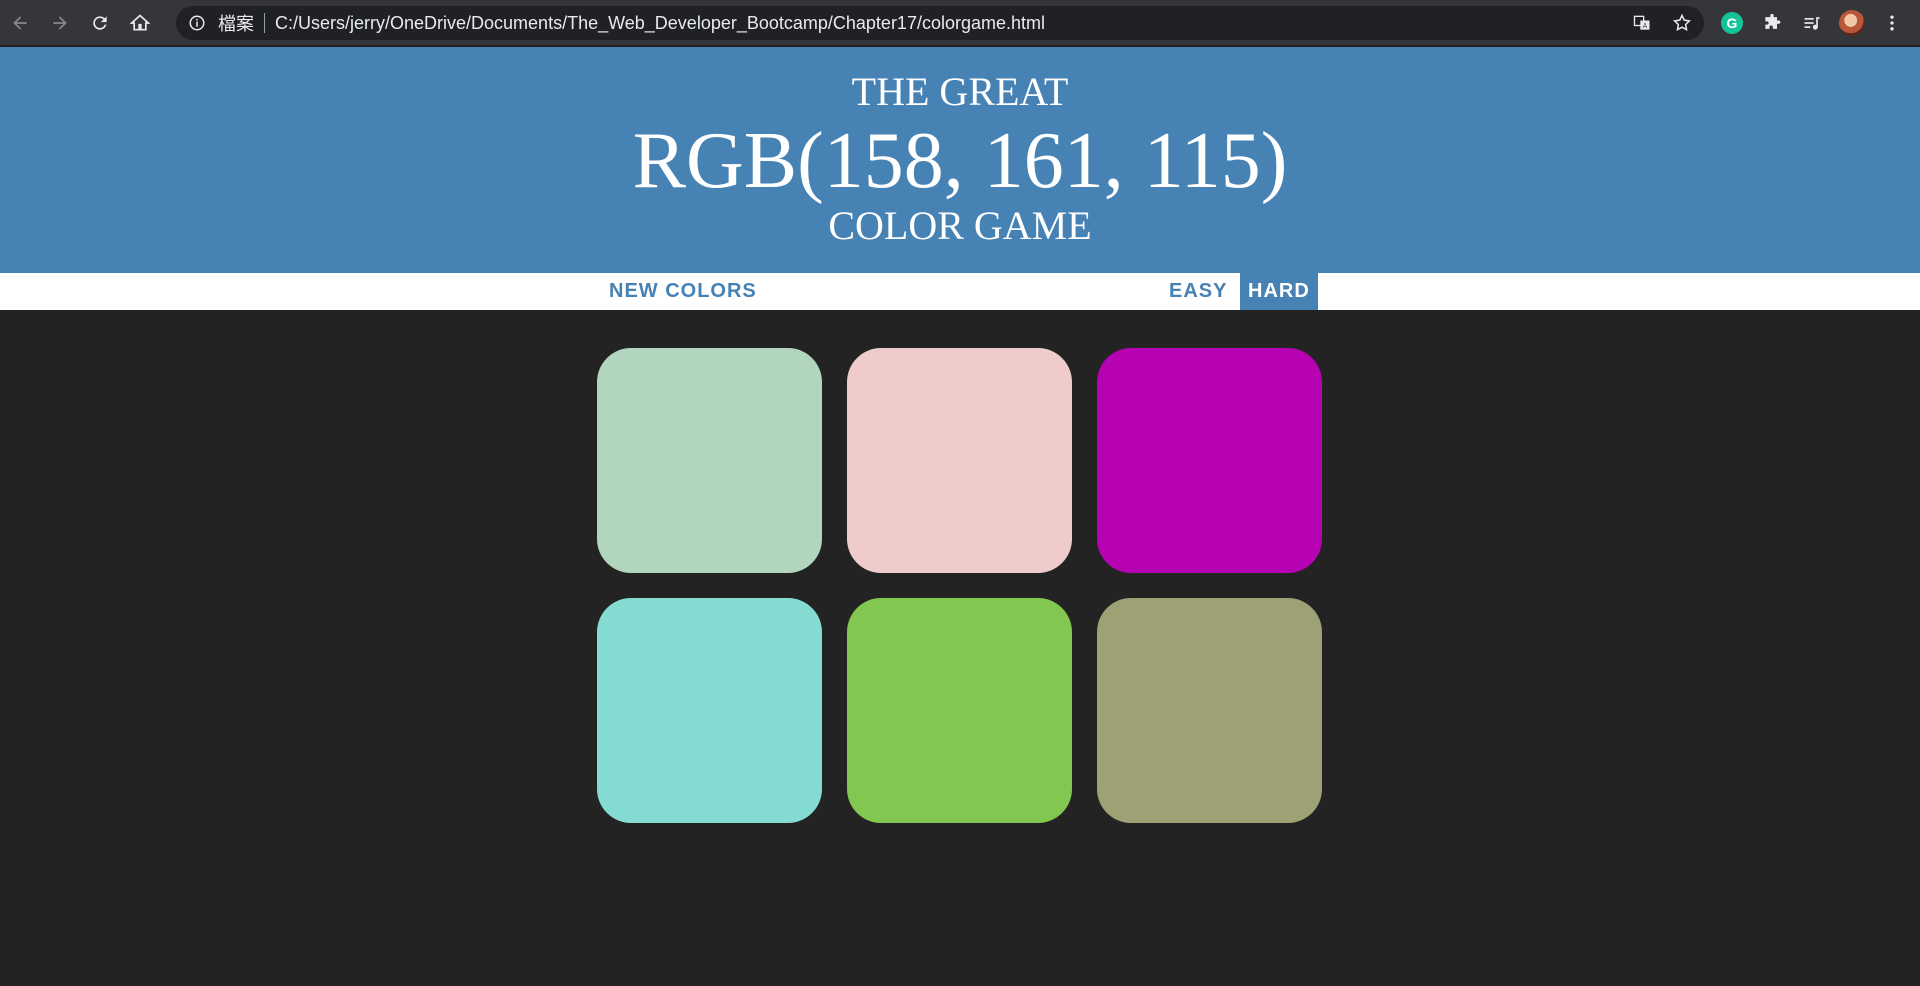  I want to click on profile-avatar, so click(1852, 23).